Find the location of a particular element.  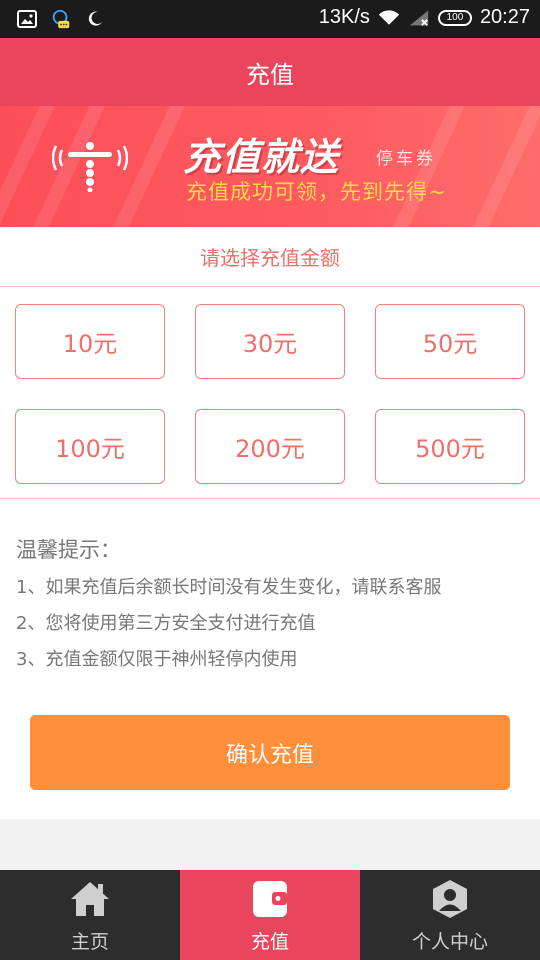

battery-icon: 100 is located at coordinates (454, 17).